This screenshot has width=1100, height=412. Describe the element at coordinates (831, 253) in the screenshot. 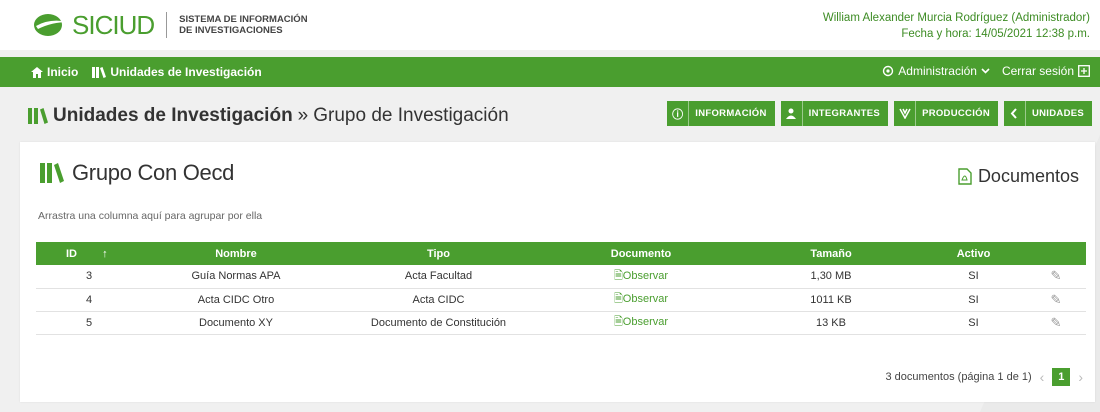

I see `column-header-size: Tamaño` at that location.